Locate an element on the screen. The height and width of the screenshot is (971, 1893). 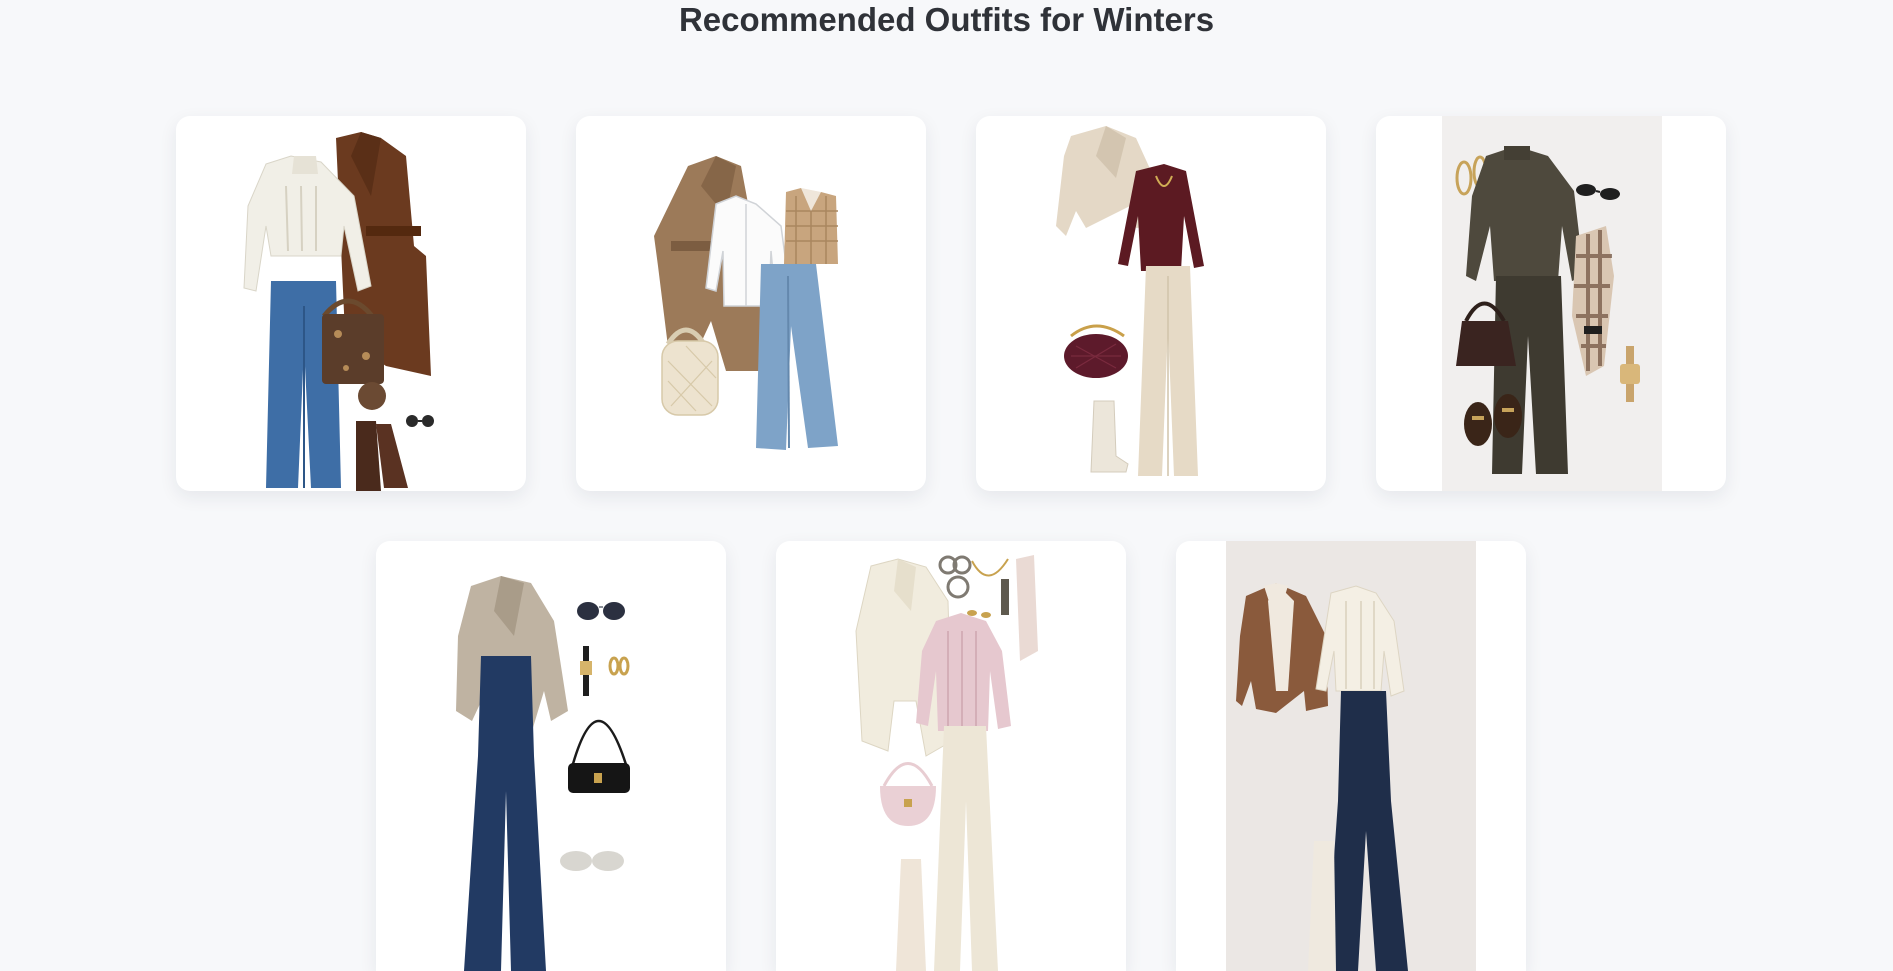
sneakers-icon is located at coordinates (592, 861).